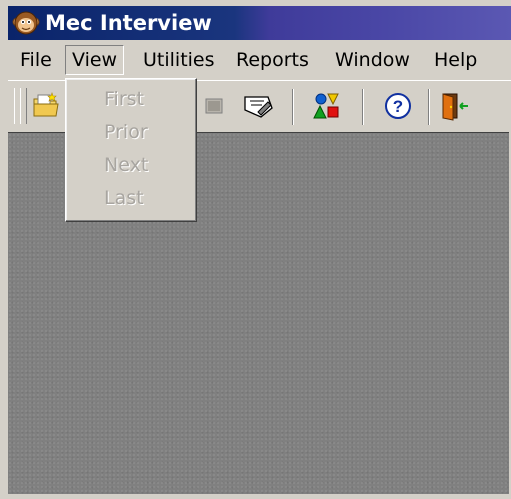 The height and width of the screenshot is (499, 511). I want to click on menu-window: Window, so click(372, 60).